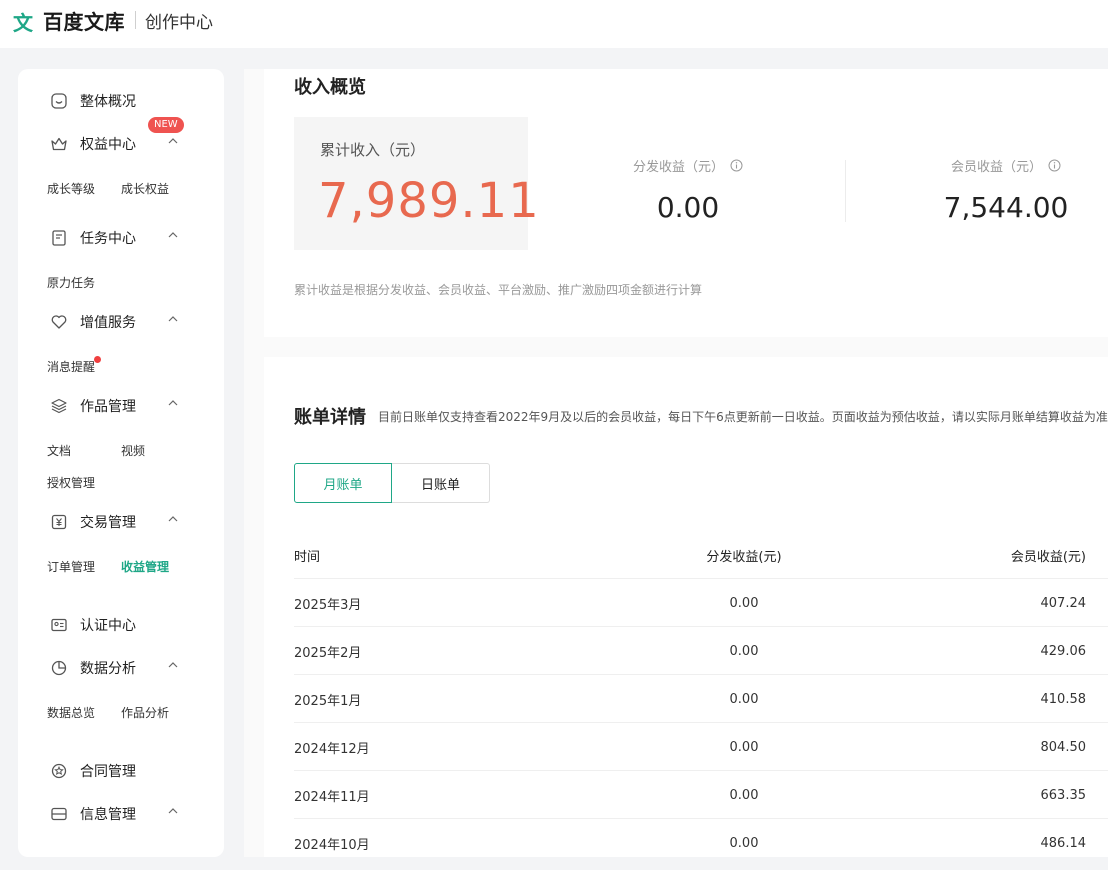 The height and width of the screenshot is (870, 1108). What do you see at coordinates (1063, 603) in the screenshot?
I see `cell-member: 407.24` at bounding box center [1063, 603].